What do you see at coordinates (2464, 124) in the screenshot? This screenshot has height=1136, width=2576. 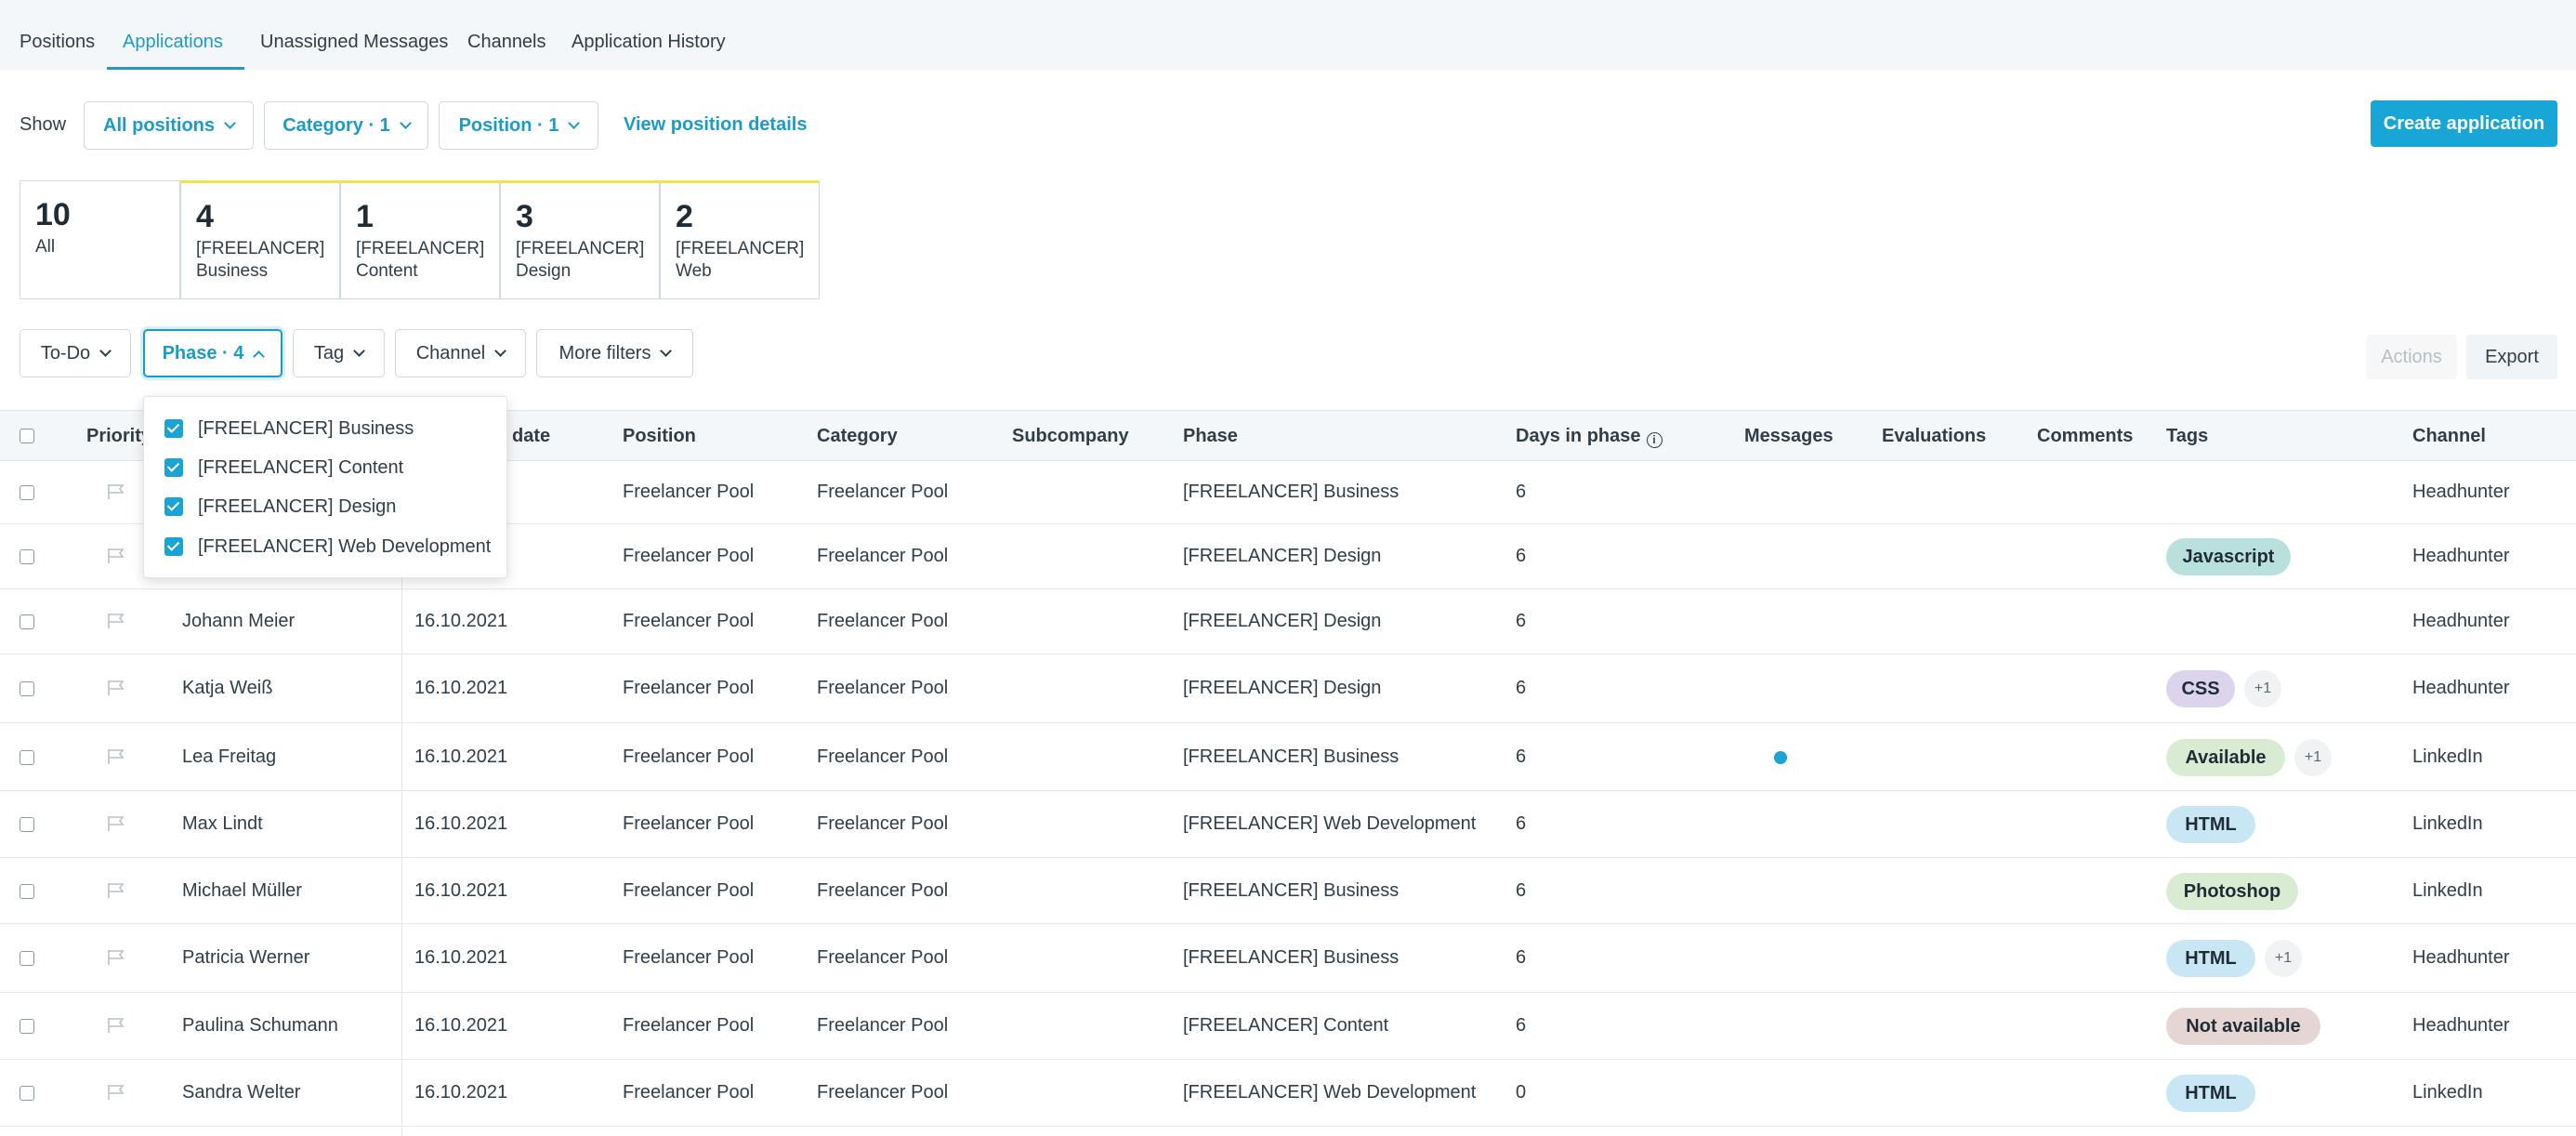 I see `create-application-button: Create application` at bounding box center [2464, 124].